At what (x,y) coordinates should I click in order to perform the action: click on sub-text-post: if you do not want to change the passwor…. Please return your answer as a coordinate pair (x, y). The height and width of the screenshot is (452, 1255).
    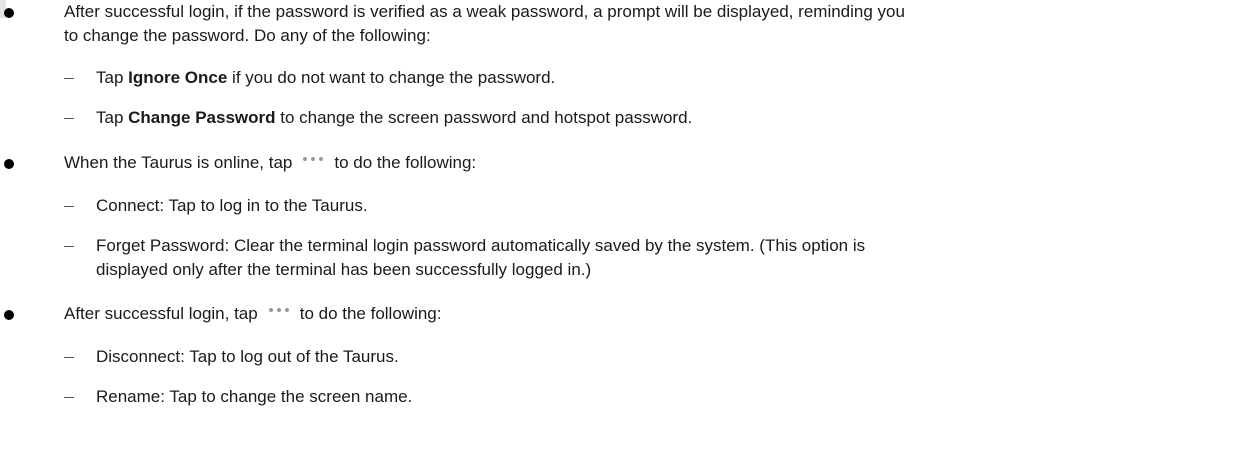
    Looking at the image, I should click on (391, 77).